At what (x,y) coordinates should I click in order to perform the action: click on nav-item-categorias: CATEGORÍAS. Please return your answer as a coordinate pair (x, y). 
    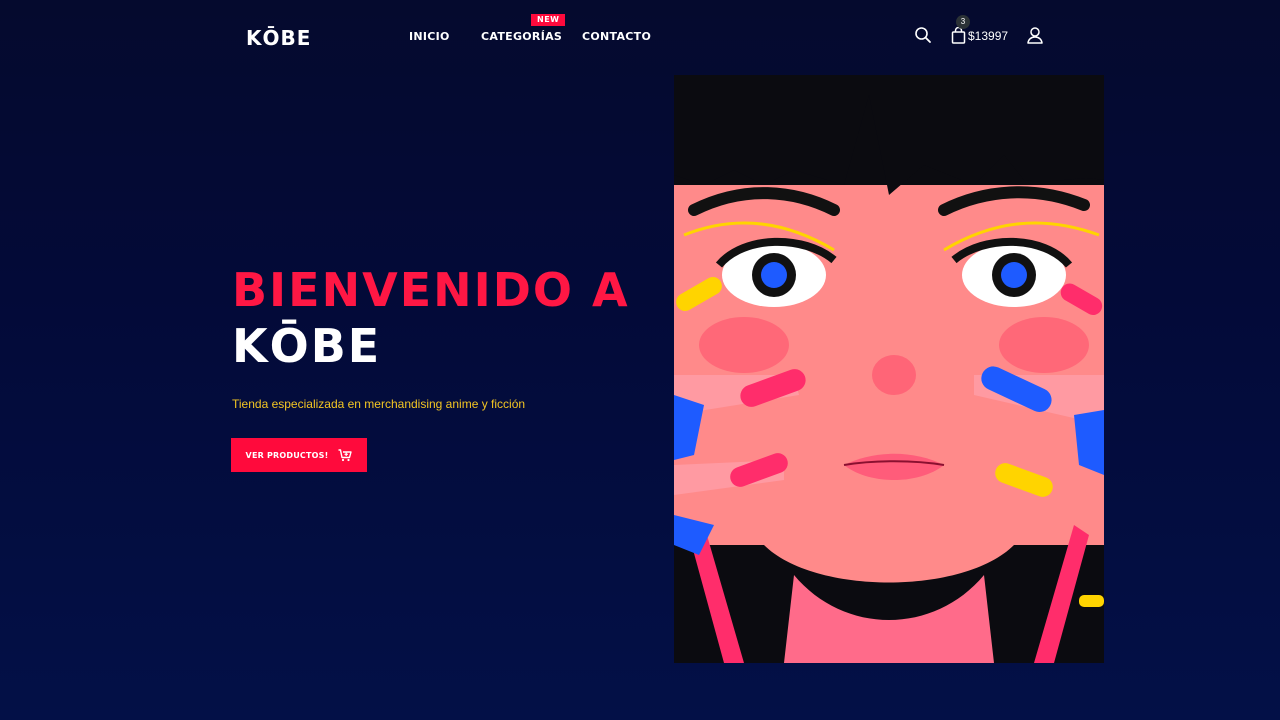
    Looking at the image, I should click on (521, 36).